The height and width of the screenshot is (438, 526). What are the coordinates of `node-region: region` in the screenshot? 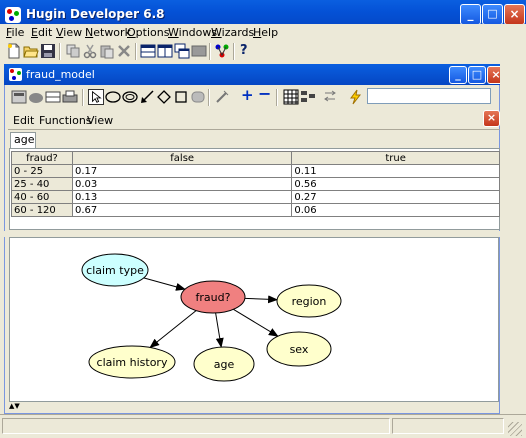 It's located at (309, 301).